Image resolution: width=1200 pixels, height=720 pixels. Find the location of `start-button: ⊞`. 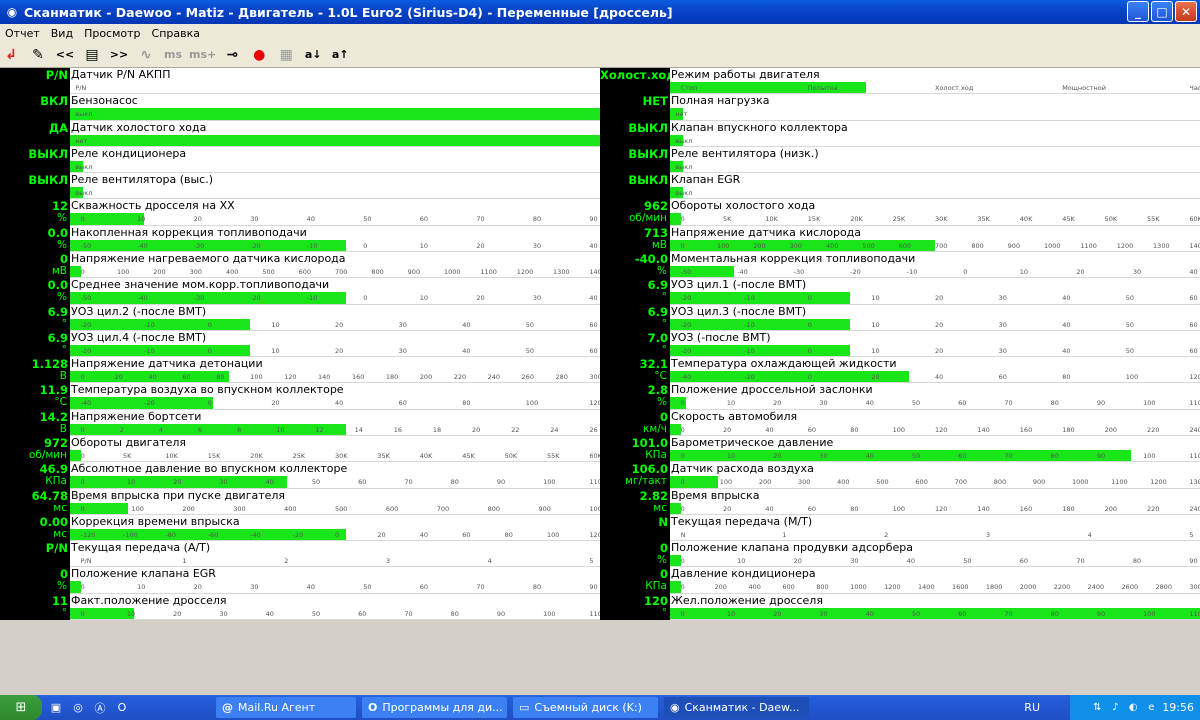

start-button: ⊞ is located at coordinates (21, 707).